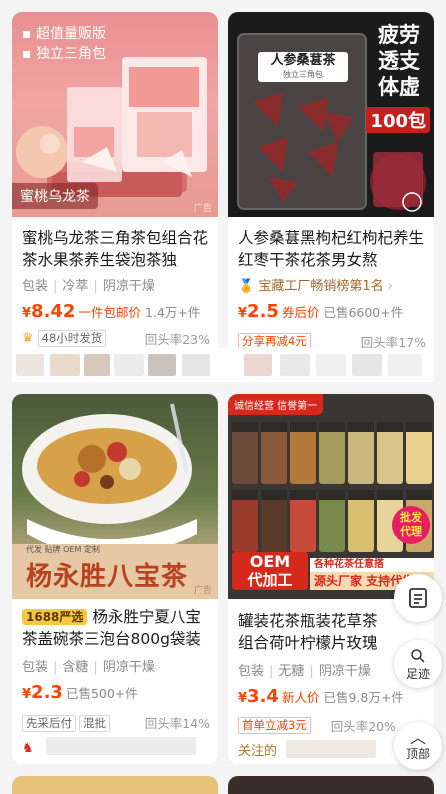 Image resolution: width=446 pixels, height=794 pixels. Describe the element at coordinates (303, 67) in the screenshot. I see `image-title: 人参桑葚茶 独立三角包` at that location.